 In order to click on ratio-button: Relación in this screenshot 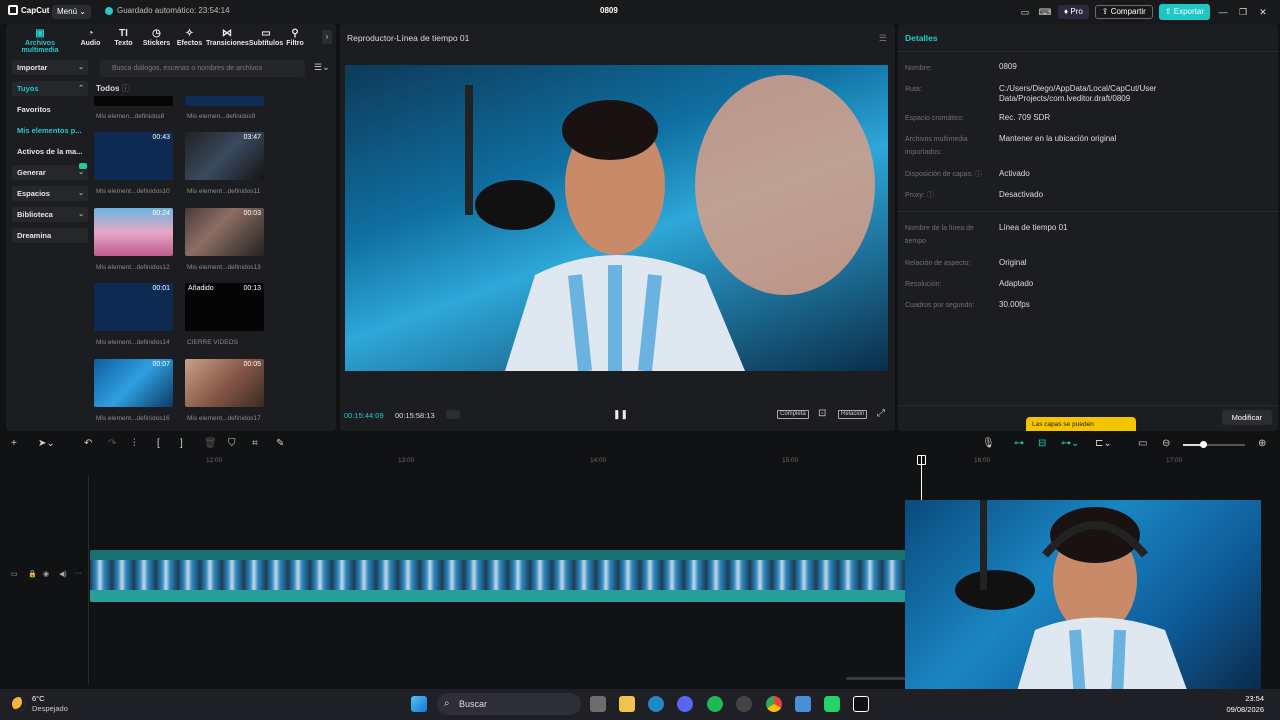, I will do `click(853, 414)`.